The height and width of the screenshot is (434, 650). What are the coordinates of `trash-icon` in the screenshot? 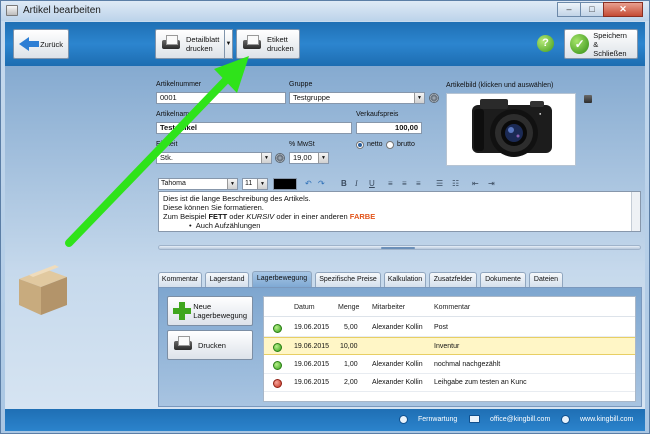 It's located at (588, 99).